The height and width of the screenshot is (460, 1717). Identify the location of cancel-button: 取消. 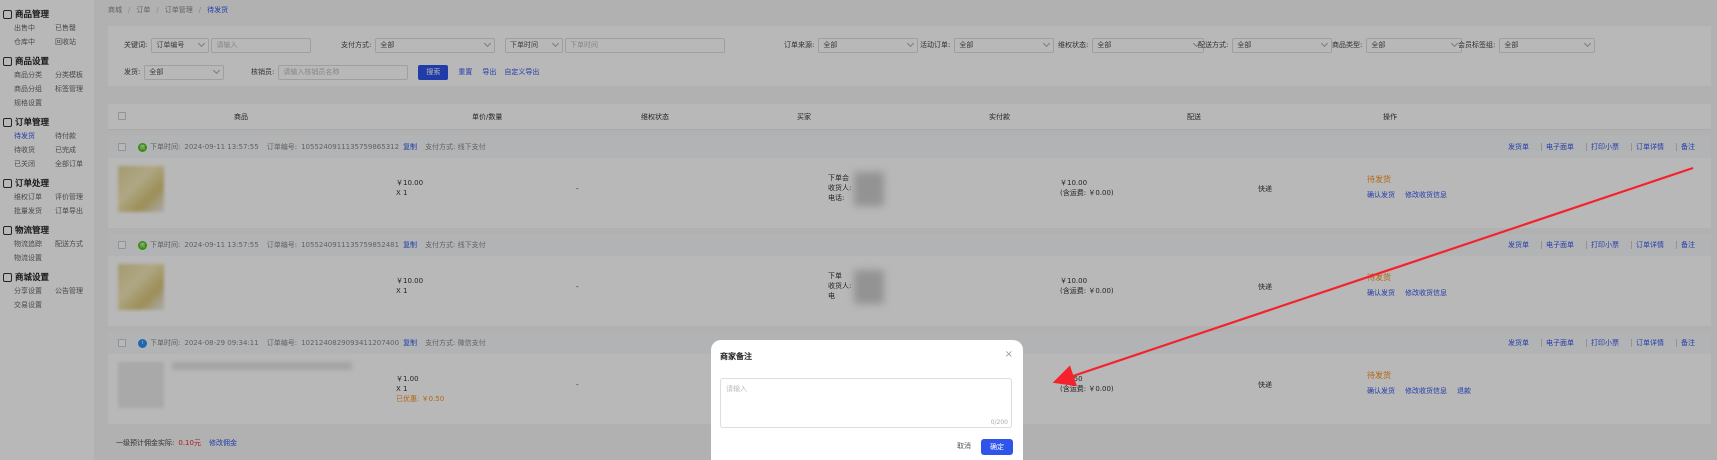
(964, 446).